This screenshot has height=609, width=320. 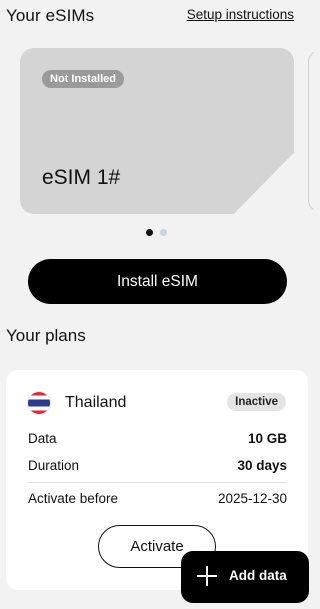 What do you see at coordinates (163, 232) in the screenshot?
I see `pagination-dot` at bounding box center [163, 232].